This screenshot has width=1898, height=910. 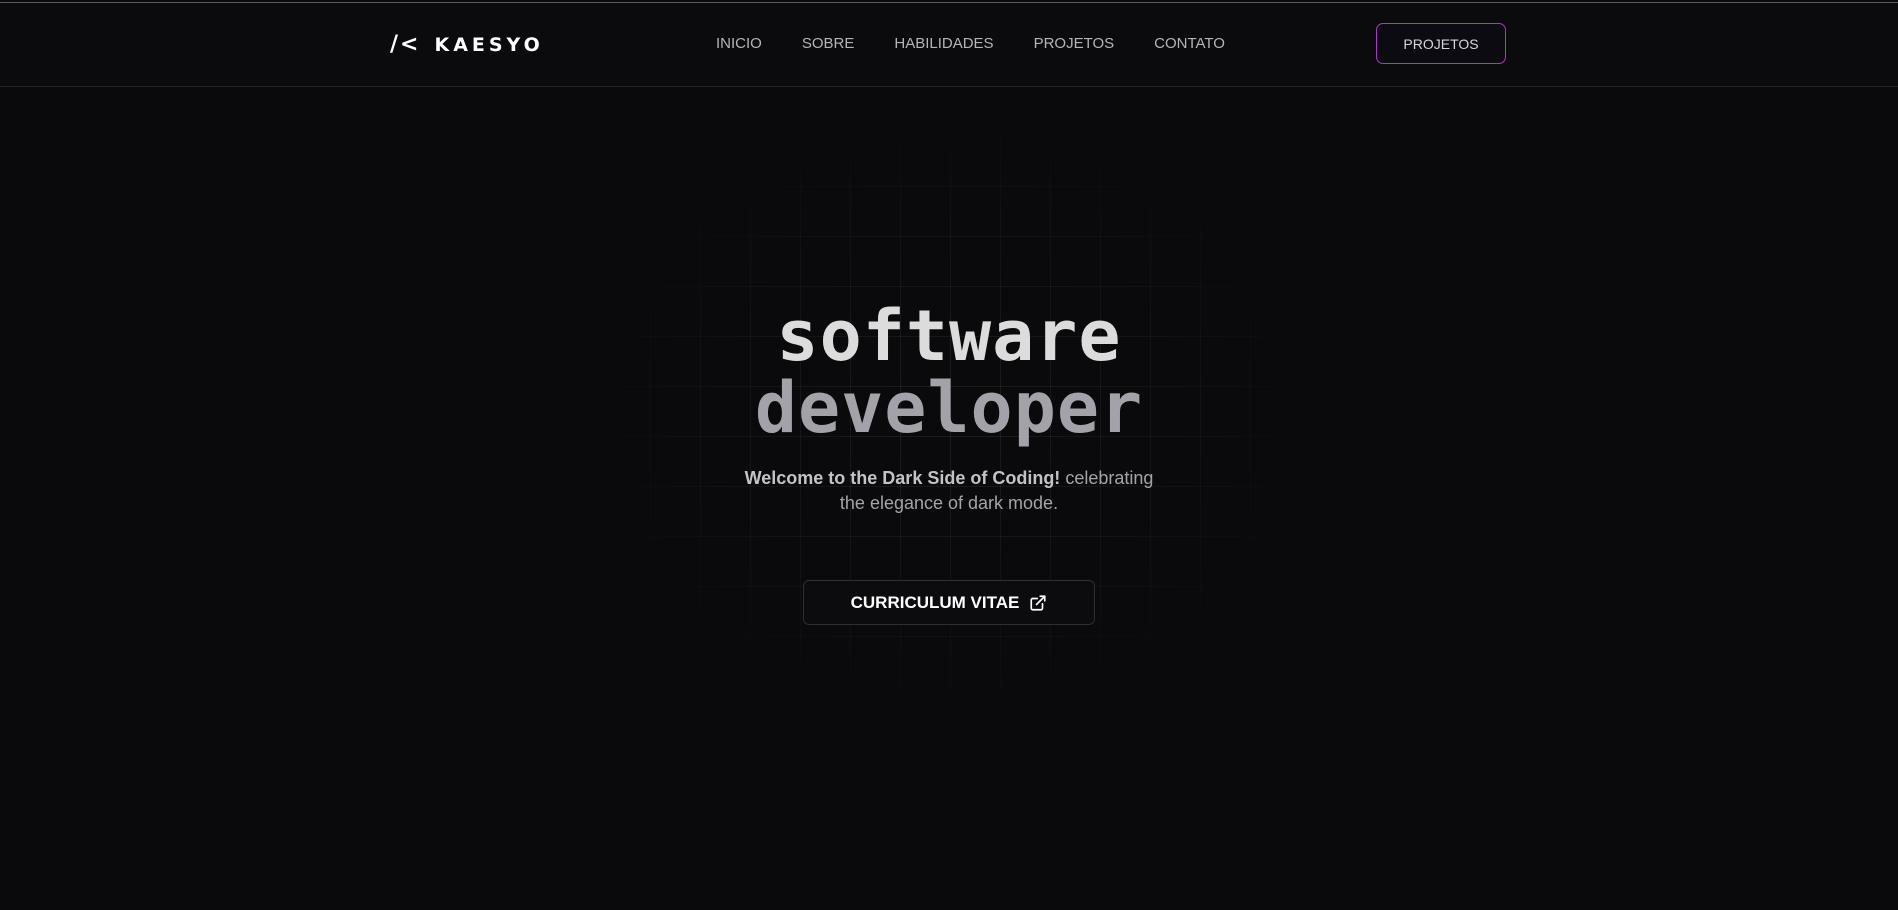 I want to click on nav-link-habilidades: HABILIDADES, so click(x=943, y=43).